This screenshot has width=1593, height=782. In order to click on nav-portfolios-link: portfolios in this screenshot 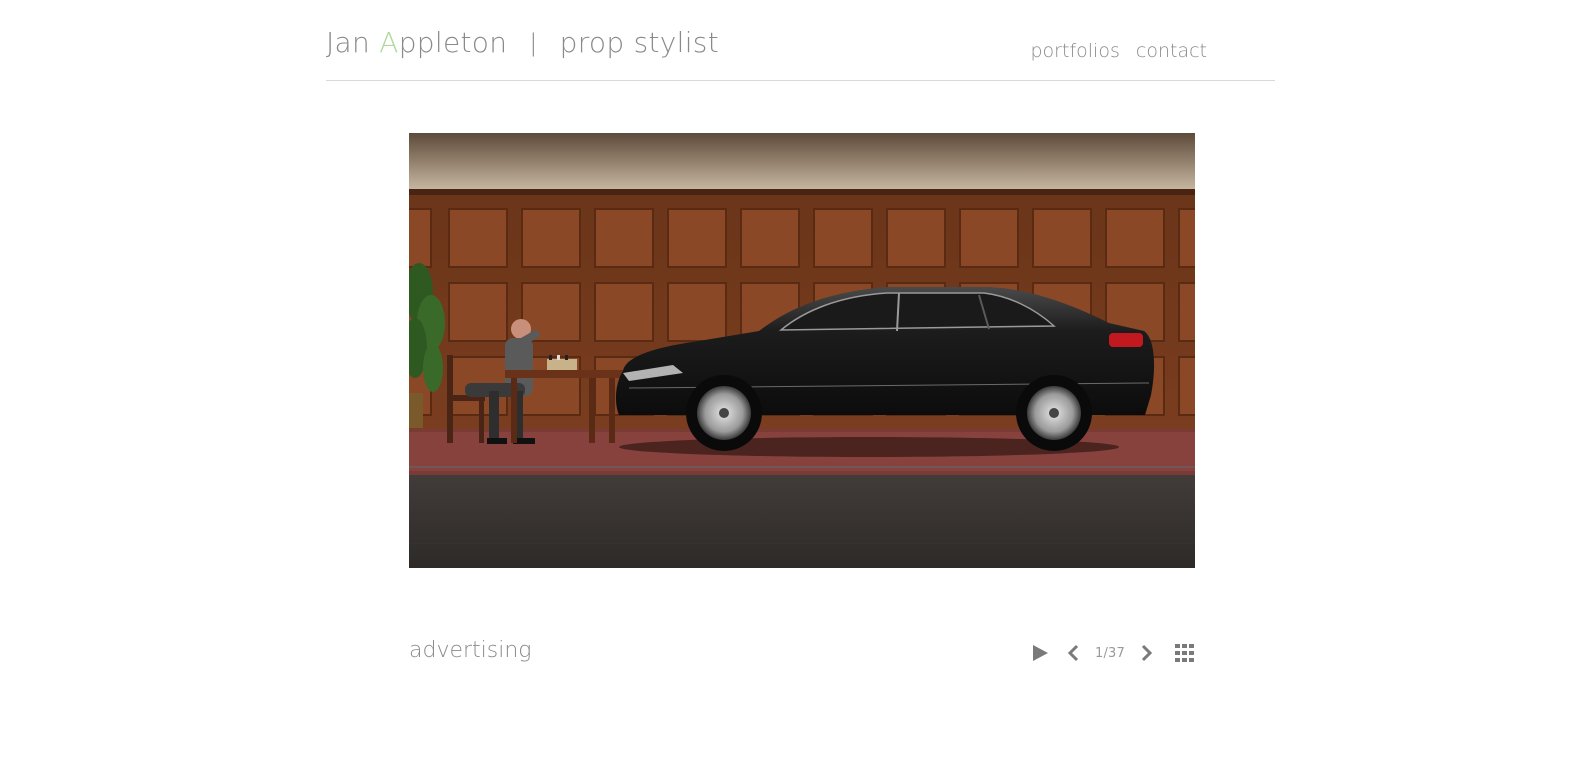, I will do `click(1075, 51)`.